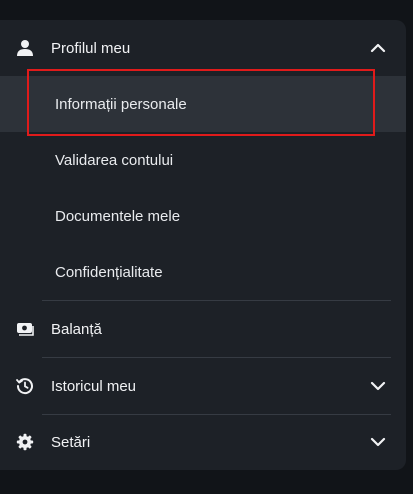  Describe the element at coordinates (203, 329) in the screenshot. I see `menu-balance: Balanță` at that location.